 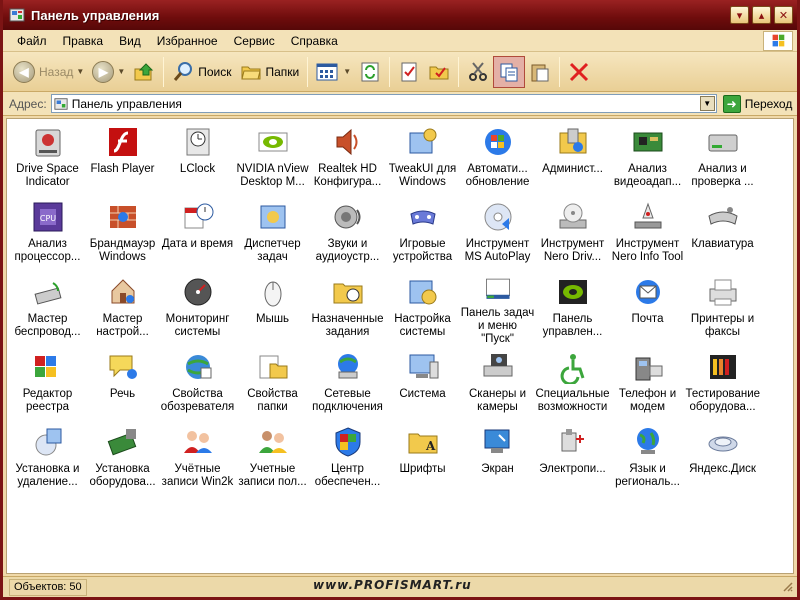 What do you see at coordinates (347, 383) in the screenshot?
I see `control-panel-item: Сетевые подключения` at bounding box center [347, 383].